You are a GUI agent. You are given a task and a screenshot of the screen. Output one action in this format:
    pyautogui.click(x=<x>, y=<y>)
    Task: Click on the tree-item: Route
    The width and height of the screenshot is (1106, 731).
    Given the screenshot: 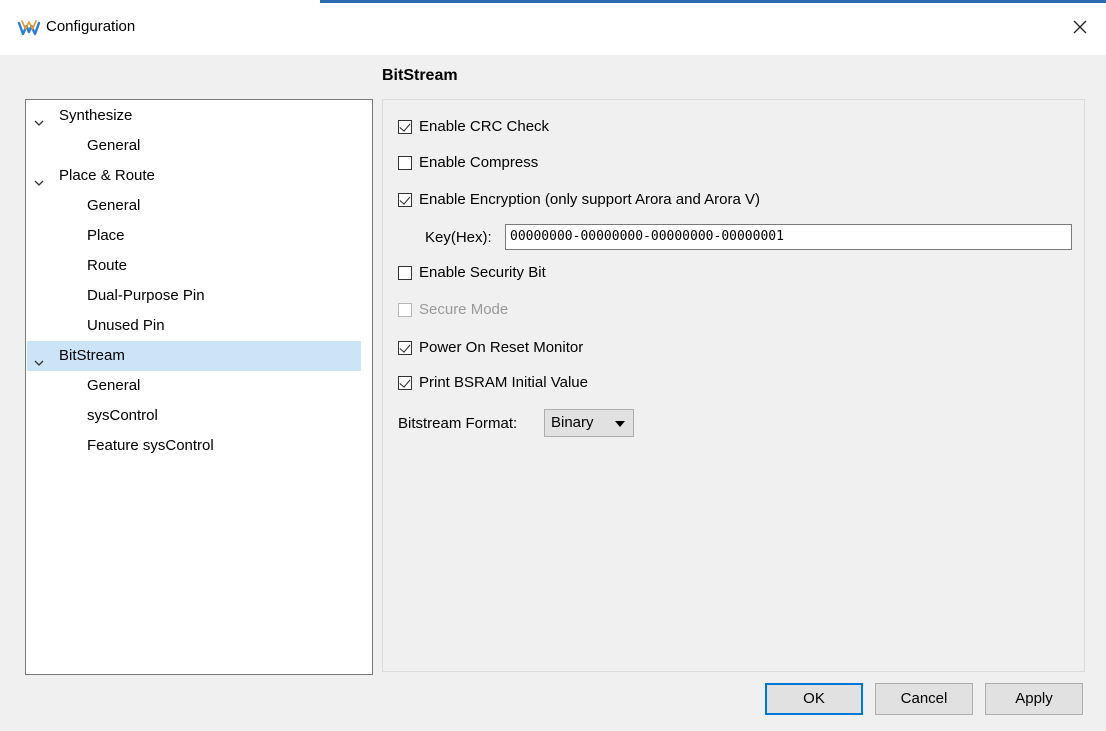 What is the action you would take?
    pyautogui.click(x=194, y=266)
    